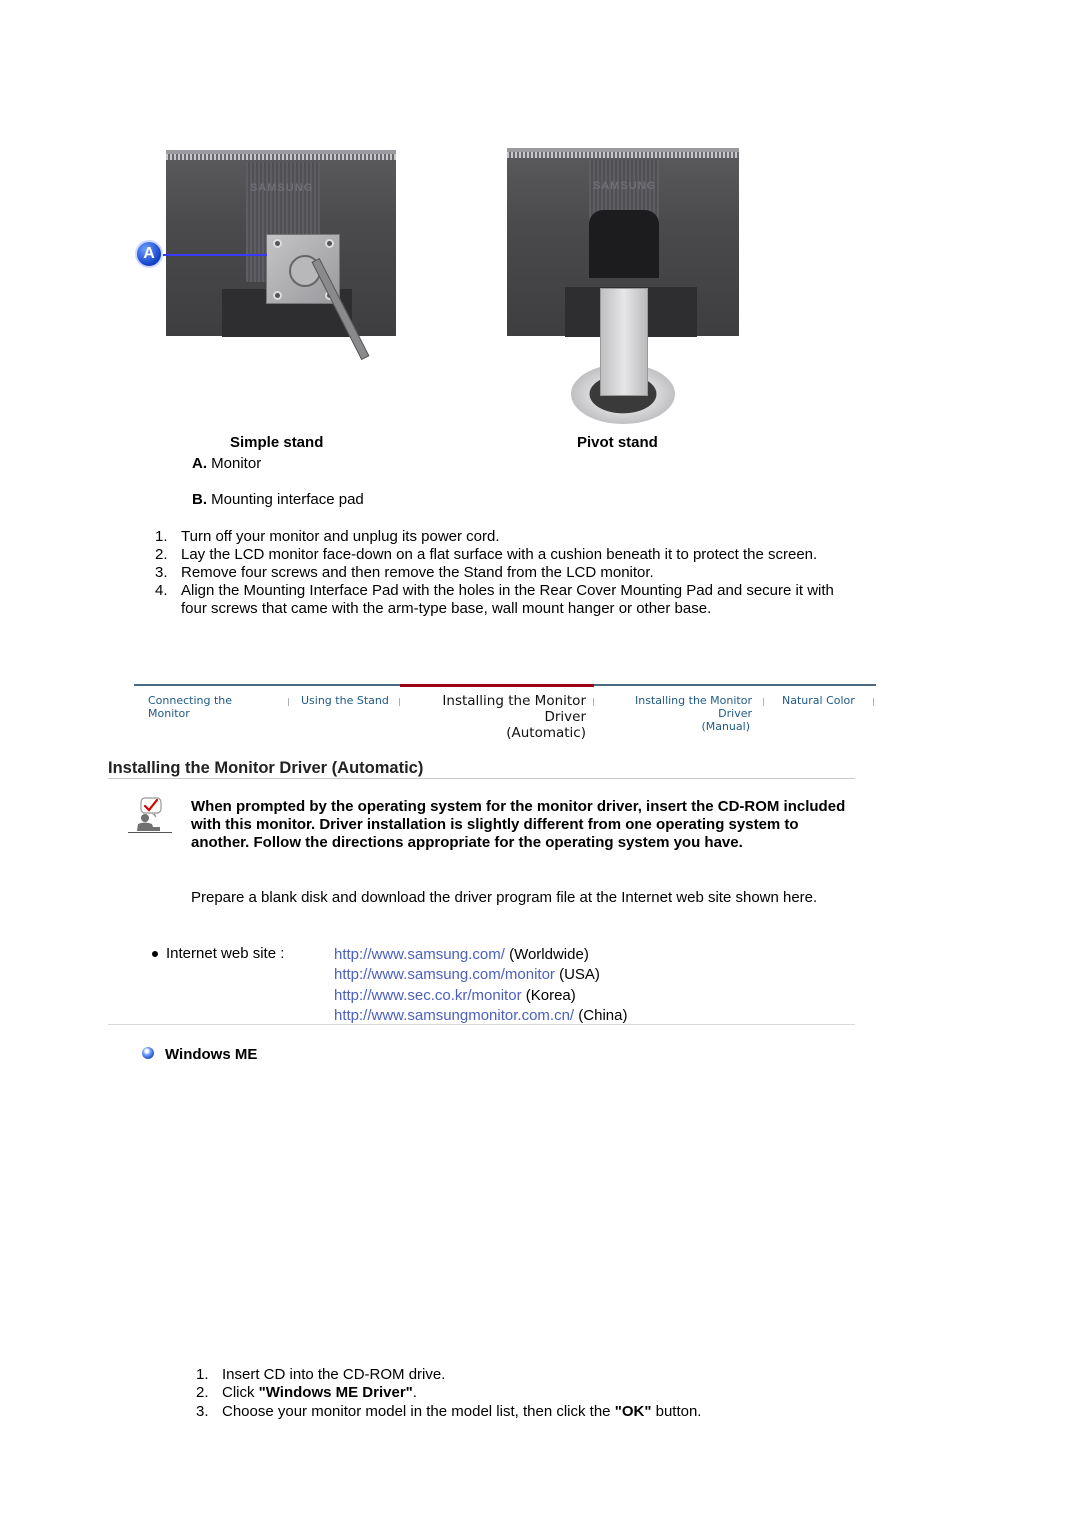 The width and height of the screenshot is (1080, 1527). Describe the element at coordinates (277, 442) in the screenshot. I see `caption-simple-stand: Simple stand` at that location.